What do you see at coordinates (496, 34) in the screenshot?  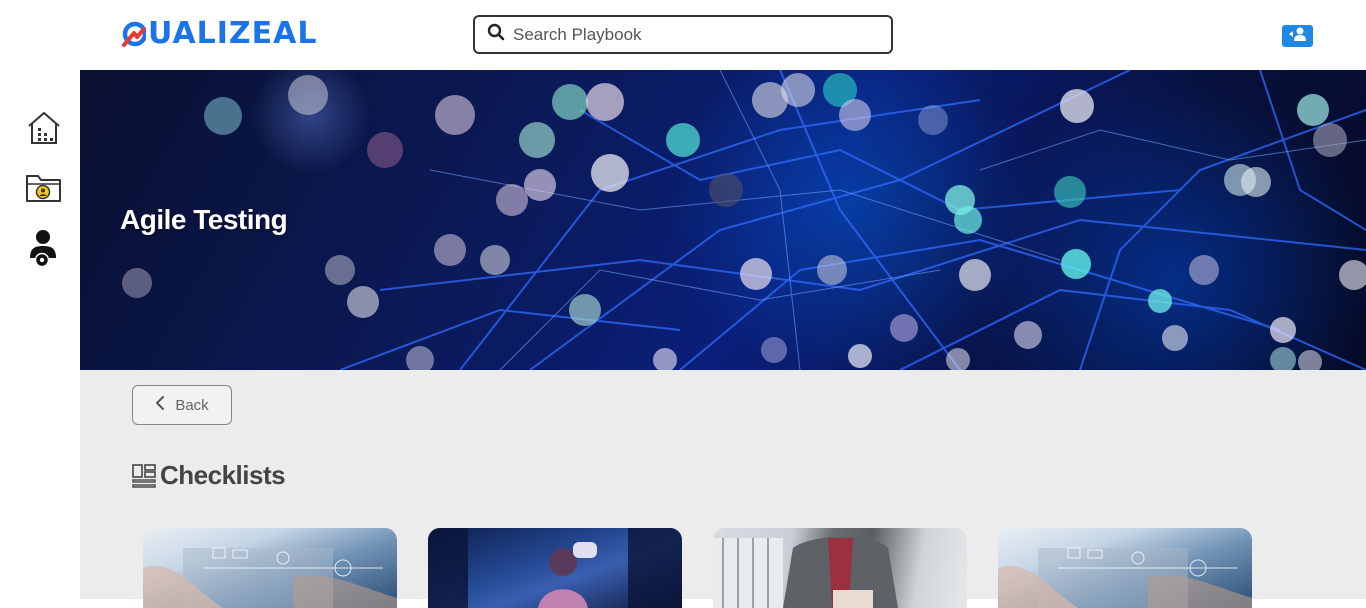 I see `search-icon` at bounding box center [496, 34].